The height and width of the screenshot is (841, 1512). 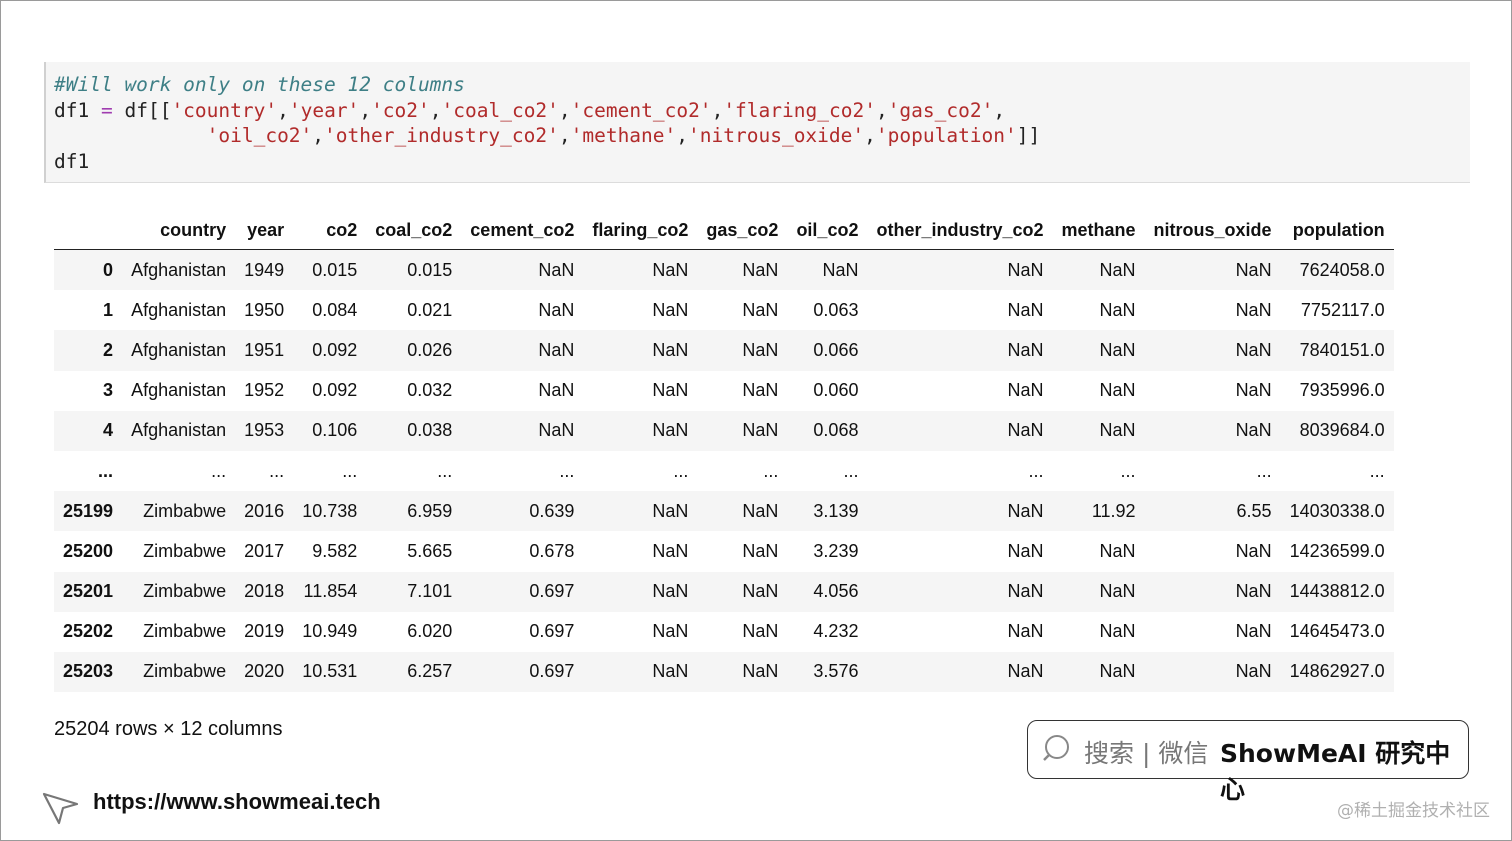 I want to click on table-cell: 11.92, so click(x=1098, y=511).